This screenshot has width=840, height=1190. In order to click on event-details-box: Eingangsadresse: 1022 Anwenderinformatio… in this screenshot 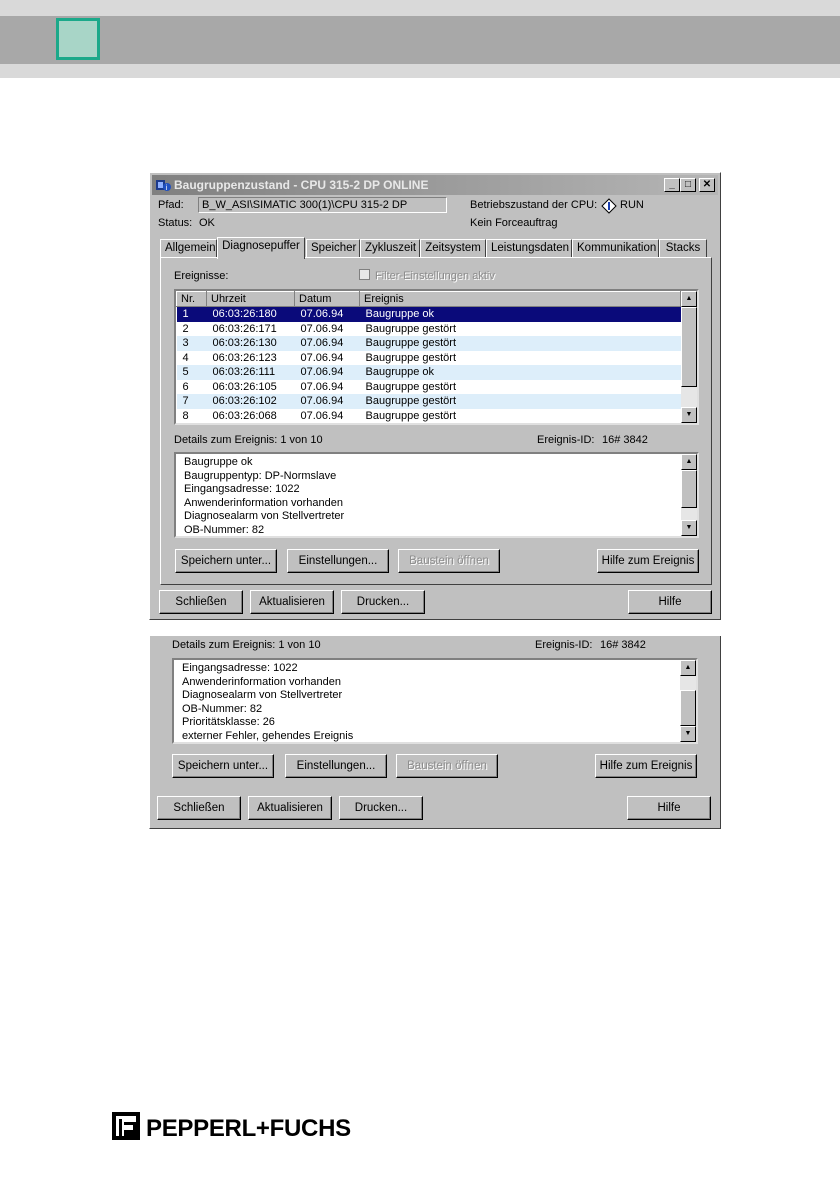, I will do `click(435, 701)`.